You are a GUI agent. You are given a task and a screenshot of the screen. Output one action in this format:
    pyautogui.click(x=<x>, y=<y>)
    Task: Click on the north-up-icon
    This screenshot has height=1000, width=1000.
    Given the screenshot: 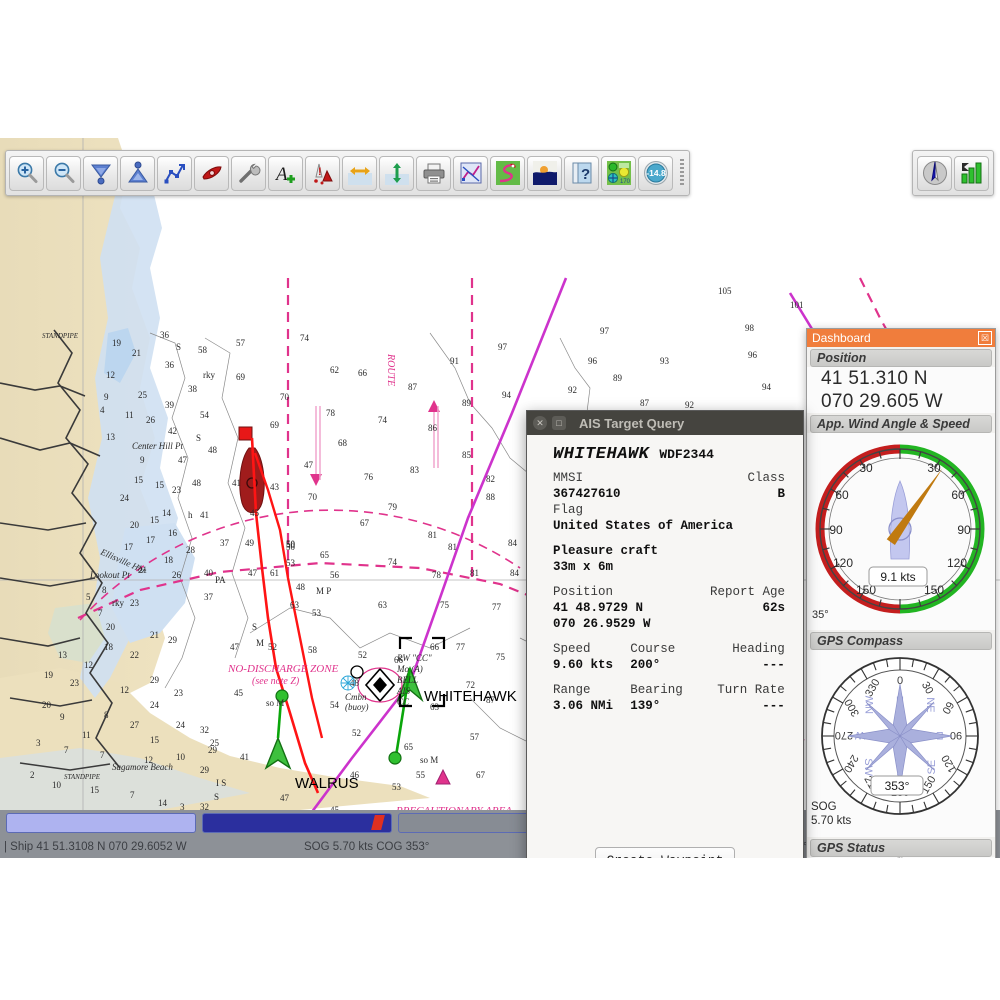 What is the action you would take?
    pyautogui.click(x=934, y=173)
    